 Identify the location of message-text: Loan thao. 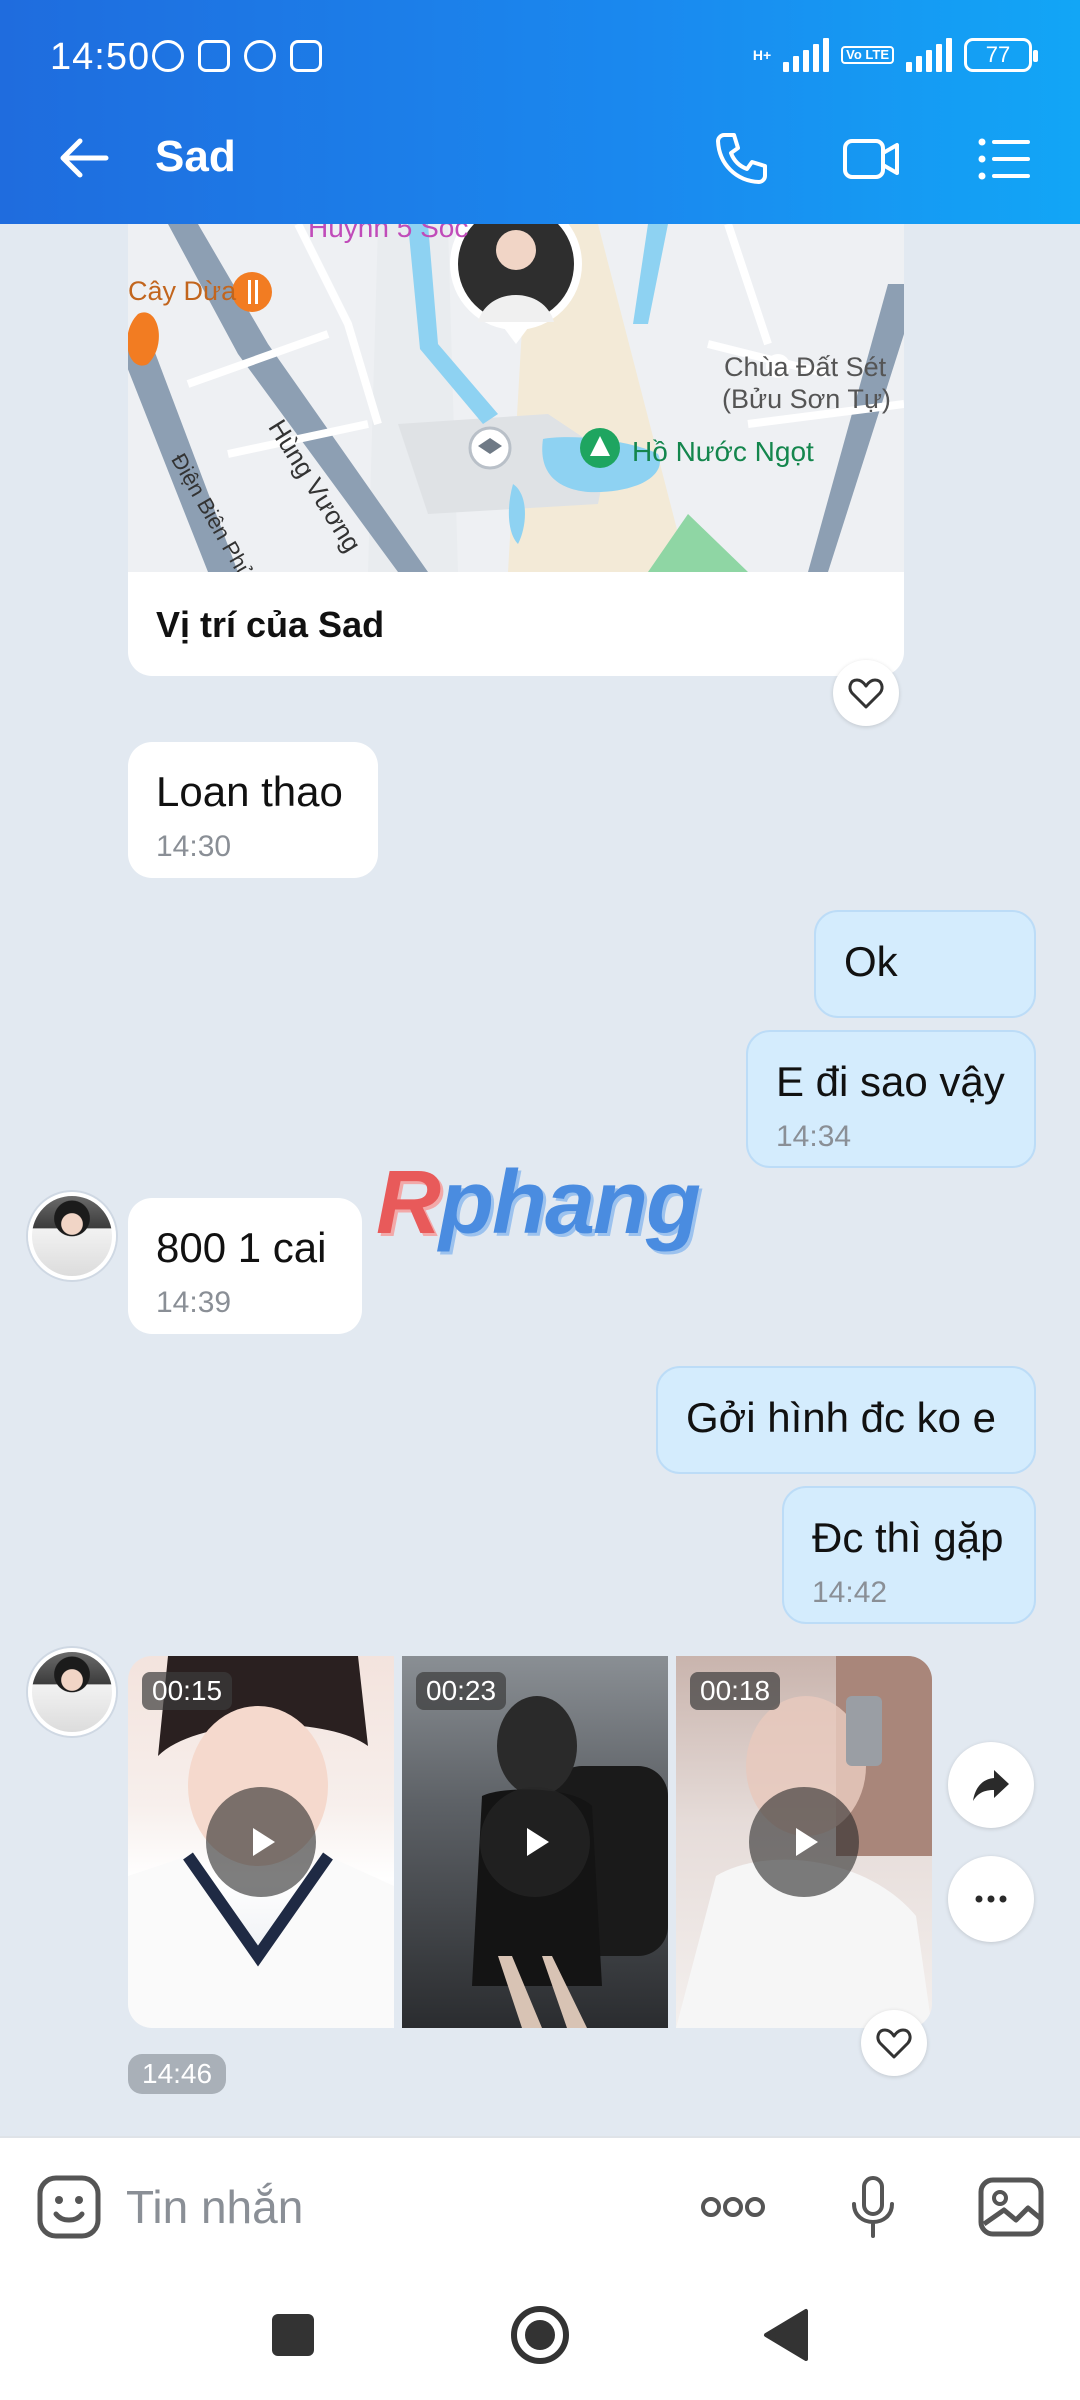
(249, 791).